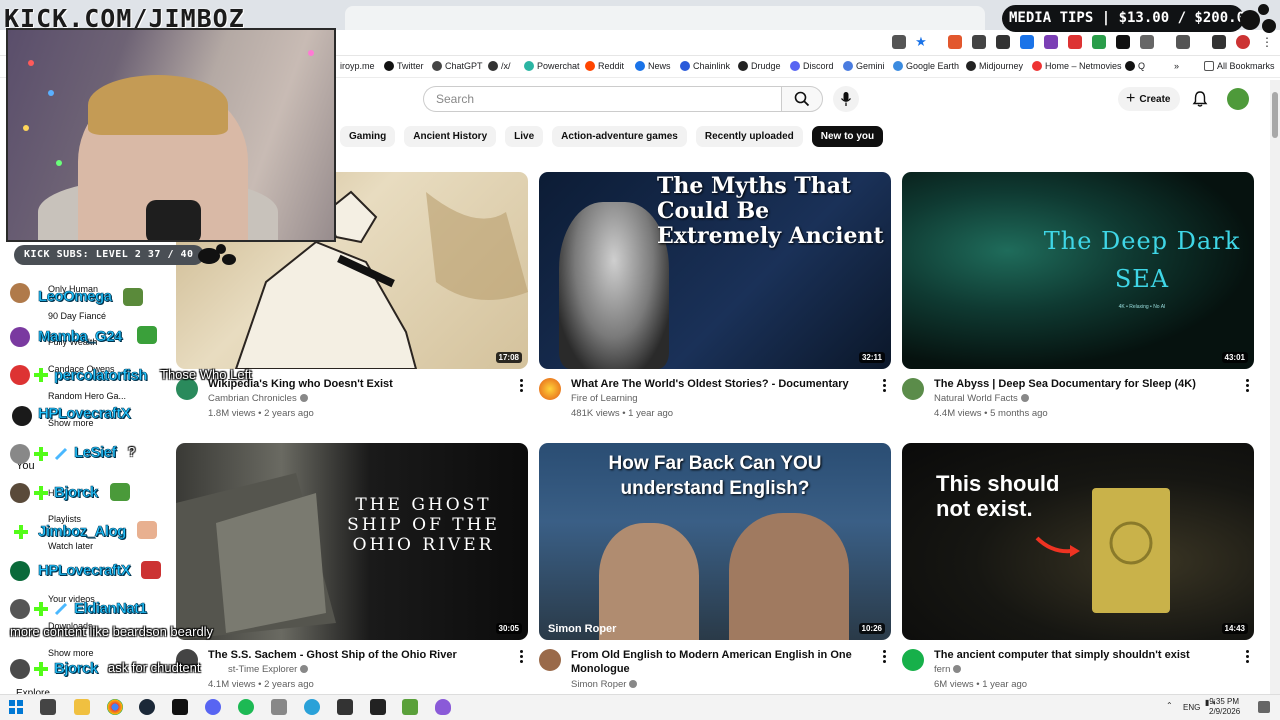 The width and height of the screenshot is (1280, 720). Describe the element at coordinates (1183, 42) in the screenshot. I see `tab-search-icon` at that location.